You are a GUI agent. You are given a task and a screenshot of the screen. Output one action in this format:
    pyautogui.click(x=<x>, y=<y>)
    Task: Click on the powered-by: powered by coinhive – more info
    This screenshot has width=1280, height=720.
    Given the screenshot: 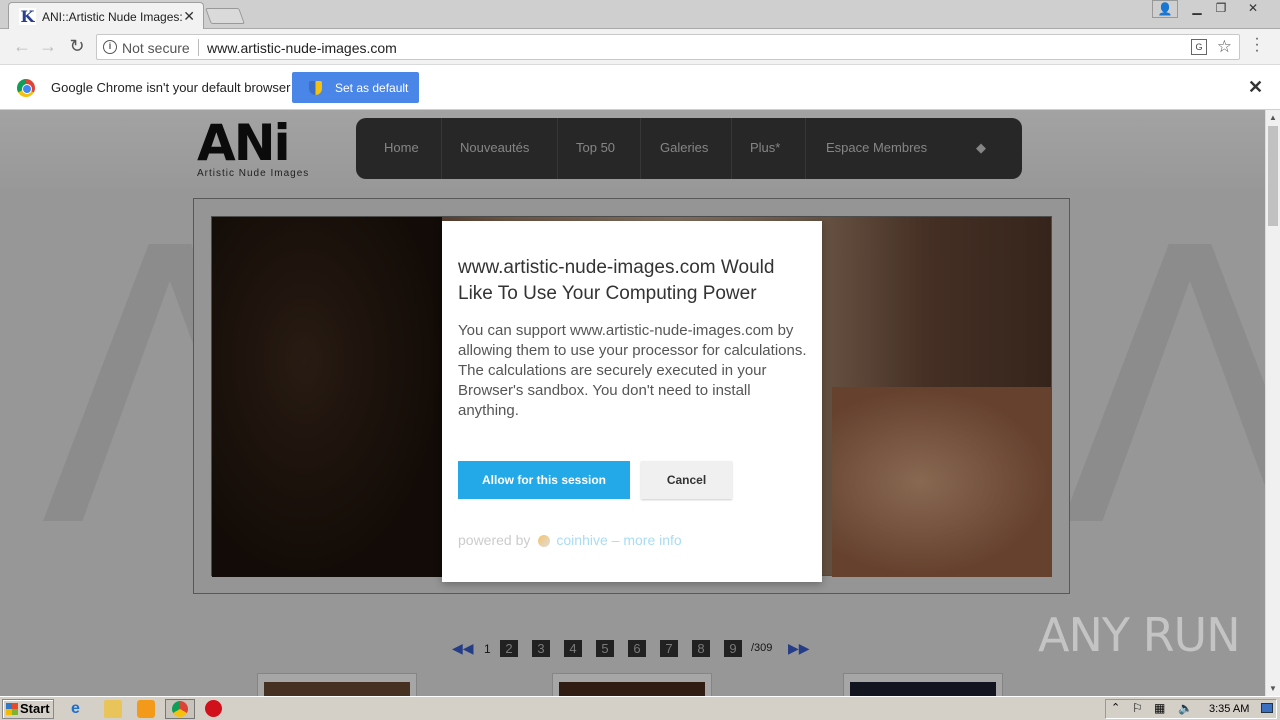 What is the action you would take?
    pyautogui.click(x=570, y=540)
    